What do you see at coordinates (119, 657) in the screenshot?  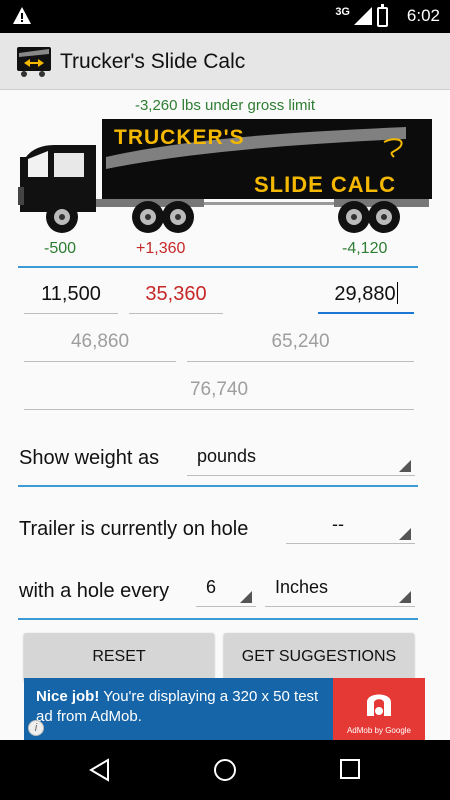 I see `reset-button: RESET` at bounding box center [119, 657].